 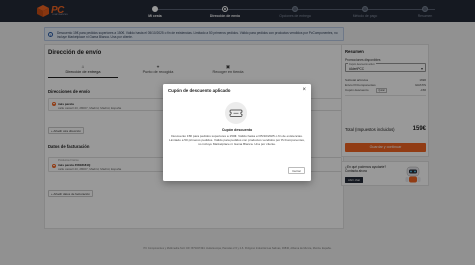 I want to click on close-icon: ×, so click(x=304, y=90).